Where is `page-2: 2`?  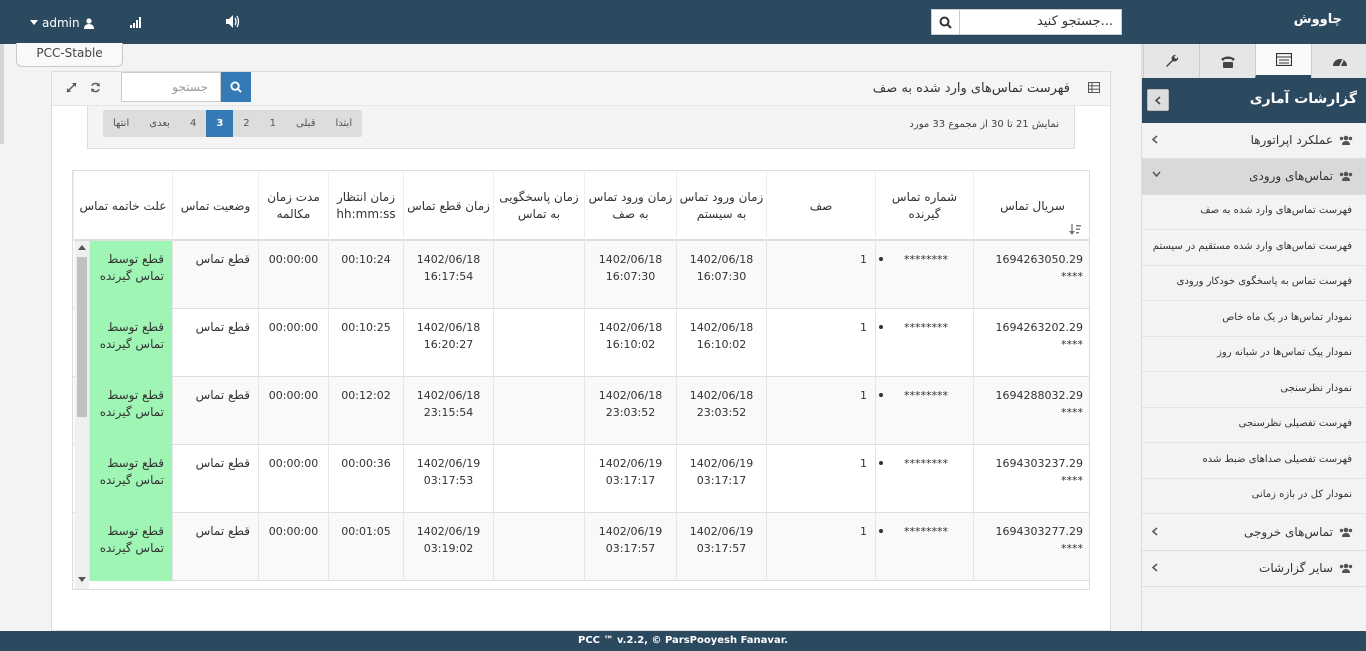
page-2: 2 is located at coordinates (246, 123).